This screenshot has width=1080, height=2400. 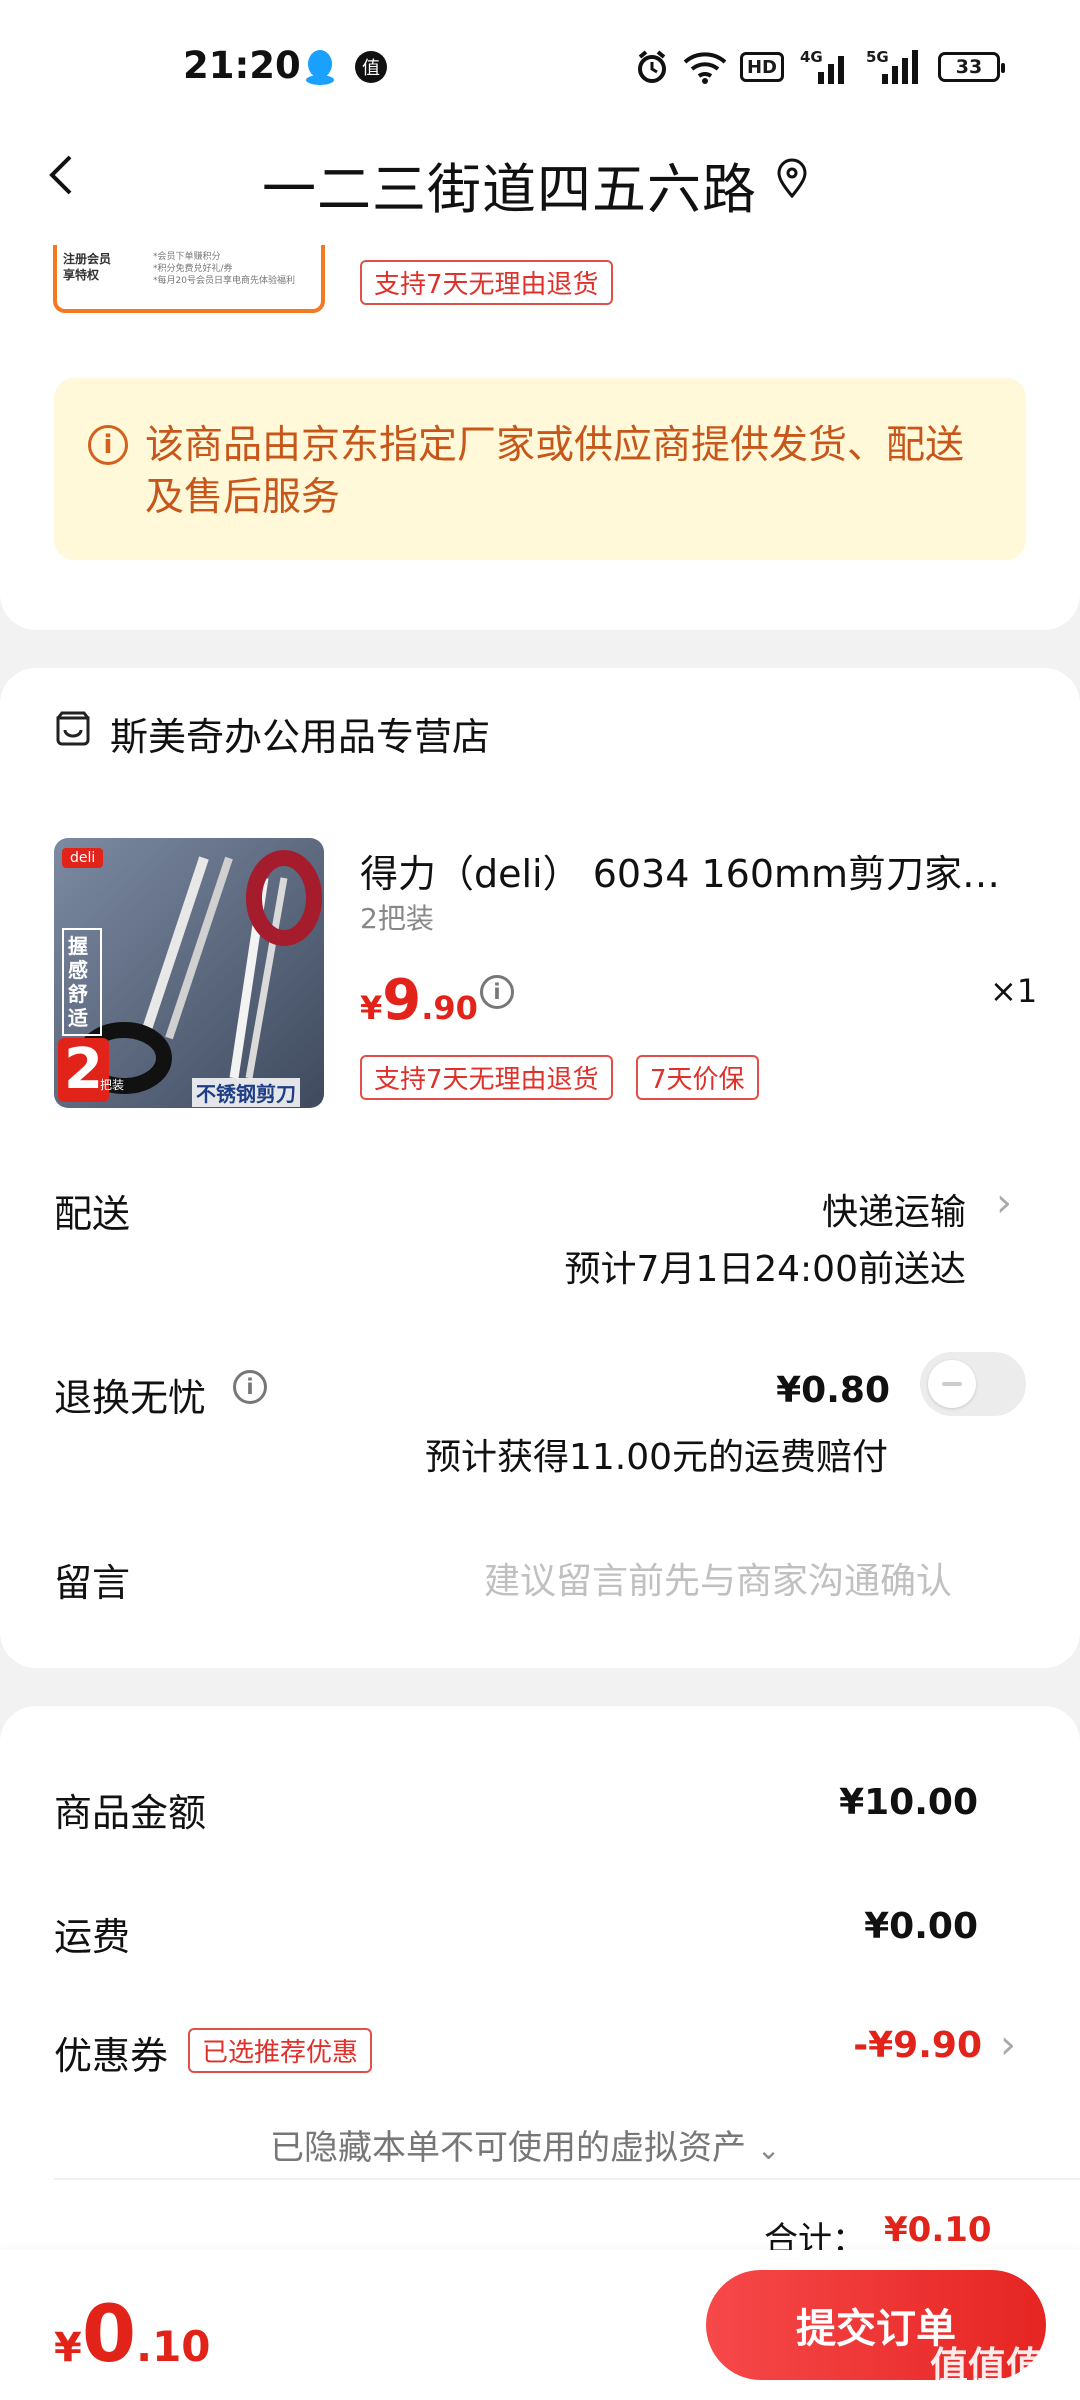 I want to click on coupon-tag: 已选推荐优惠, so click(x=280, y=2050).